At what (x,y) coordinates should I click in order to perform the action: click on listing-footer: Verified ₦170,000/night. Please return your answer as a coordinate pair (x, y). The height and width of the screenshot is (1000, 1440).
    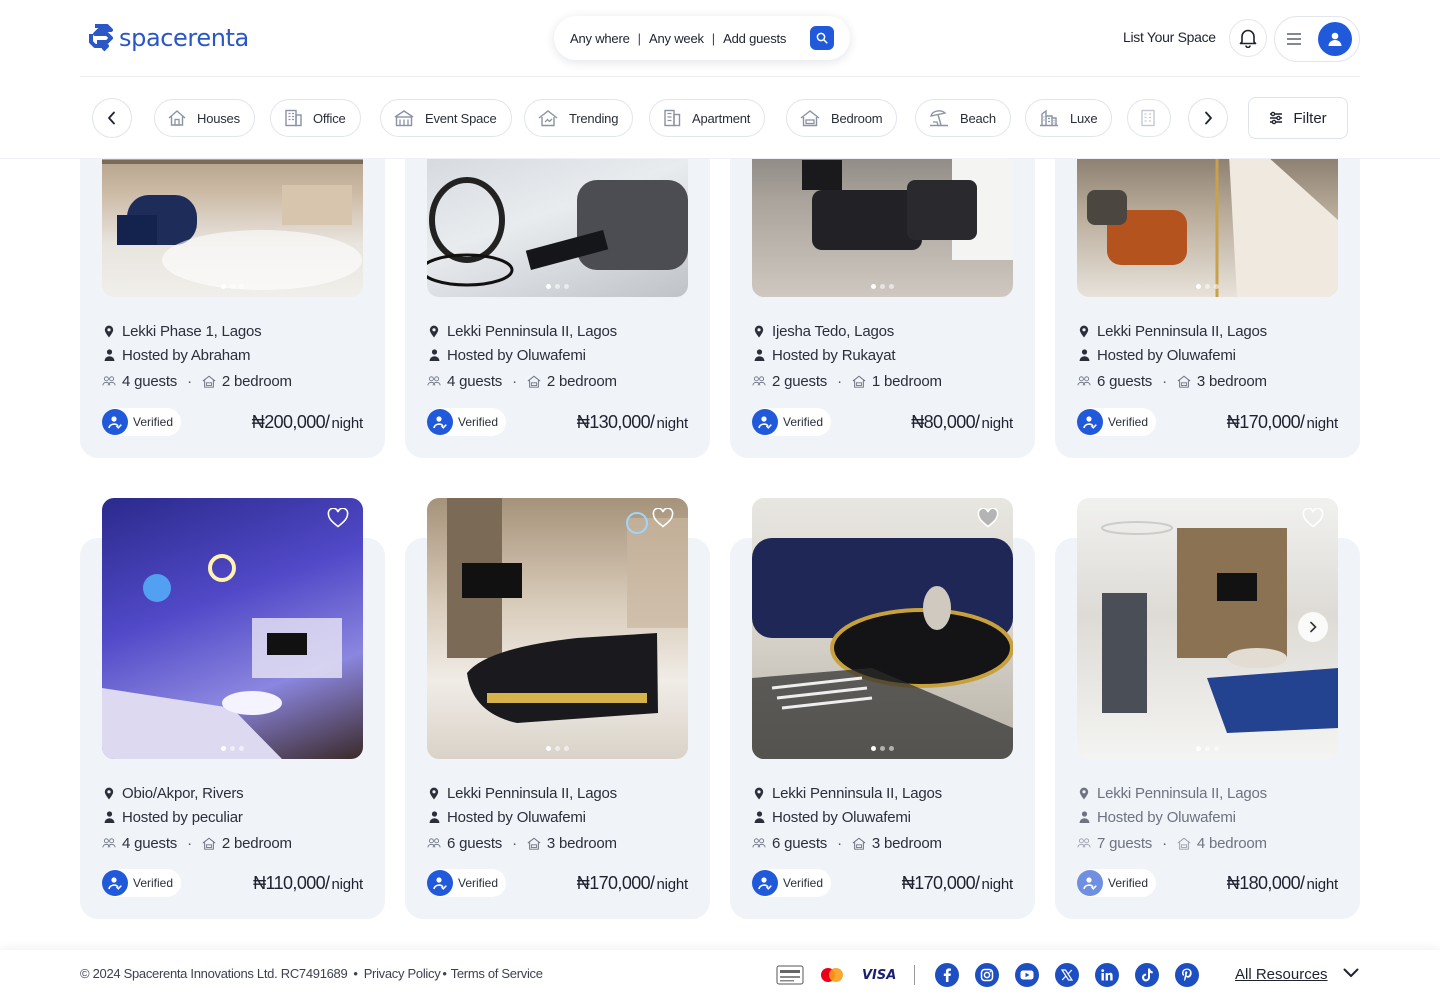
    Looking at the image, I should click on (557, 883).